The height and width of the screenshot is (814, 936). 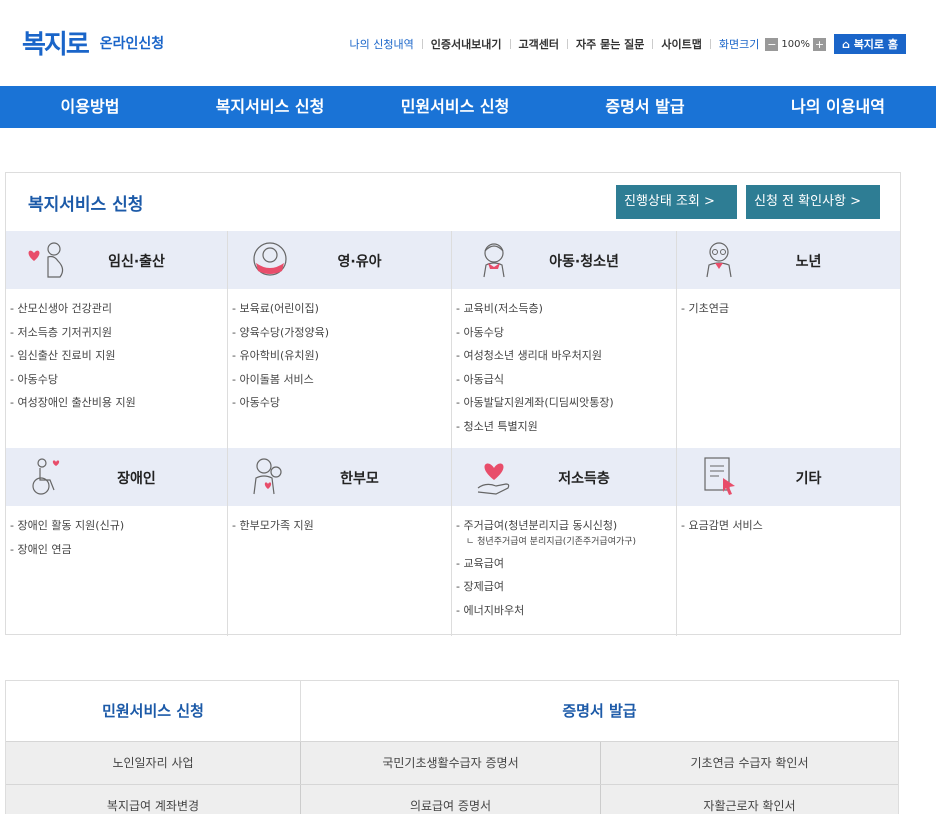 I want to click on category-header: 장애인, so click(x=116, y=477).